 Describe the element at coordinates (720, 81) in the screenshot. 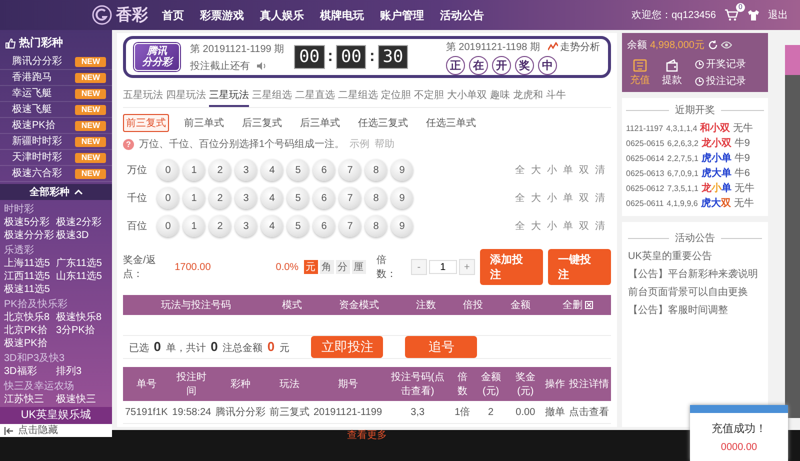

I see `record-link: 投注记录` at that location.